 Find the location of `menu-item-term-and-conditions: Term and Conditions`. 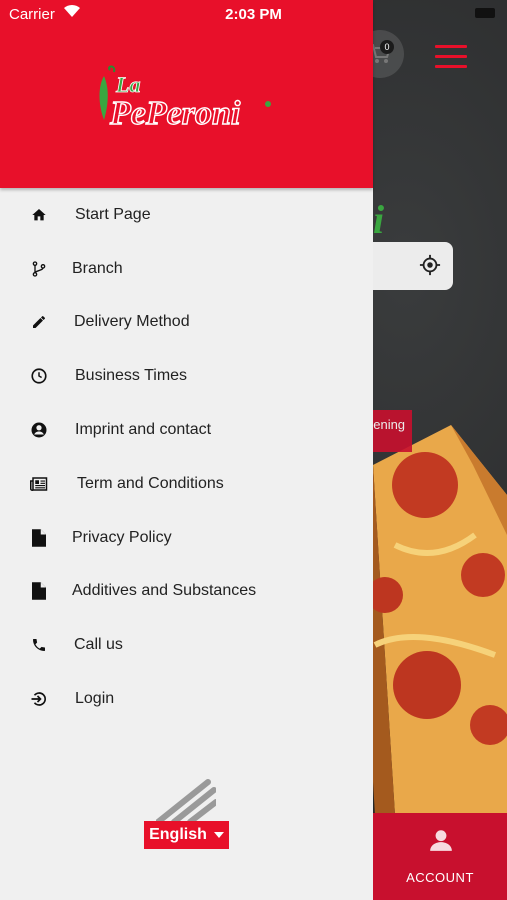

menu-item-term-and-conditions: Term and Conditions is located at coordinates (186, 484).